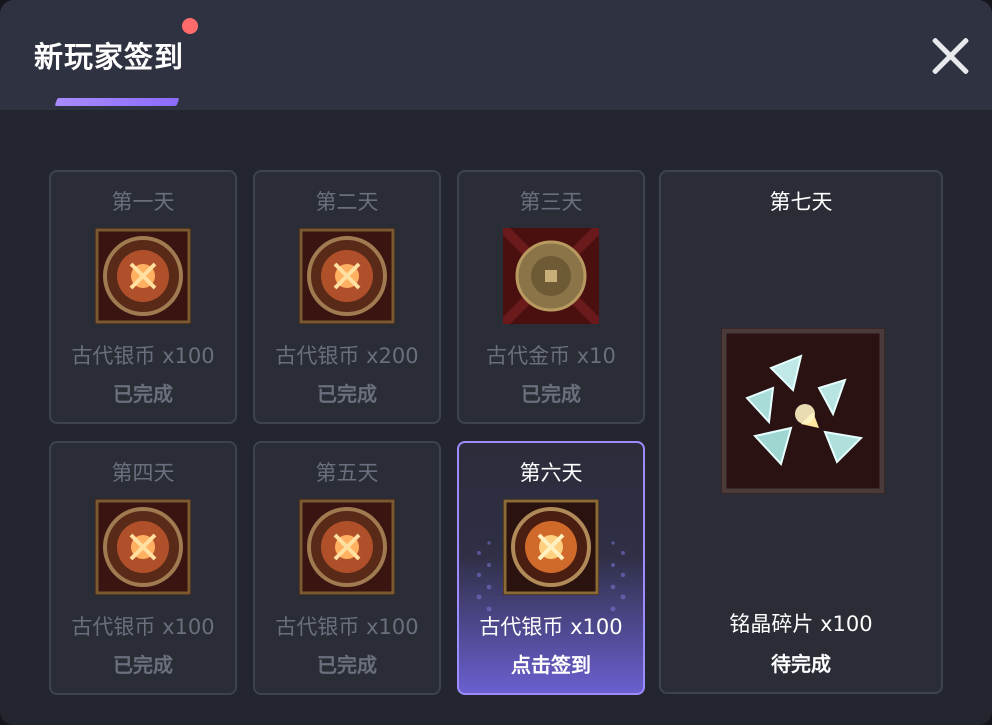 This screenshot has height=725, width=992. Describe the element at coordinates (551, 276) in the screenshot. I see `ancient-gold-coin-icon` at that location.